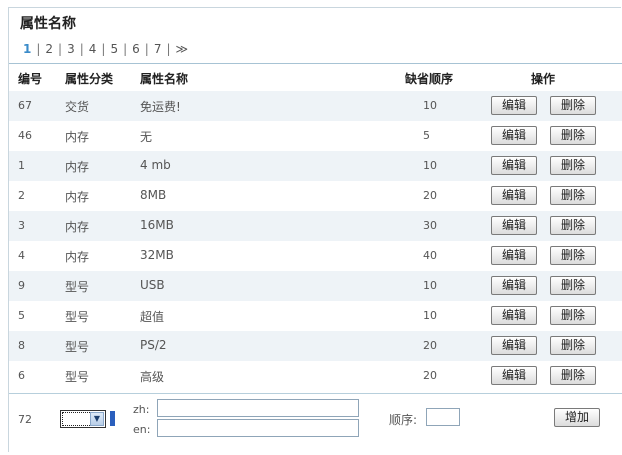 The width and height of the screenshot is (622, 455). What do you see at coordinates (430, 255) in the screenshot?
I see `cell-order: 40` at bounding box center [430, 255].